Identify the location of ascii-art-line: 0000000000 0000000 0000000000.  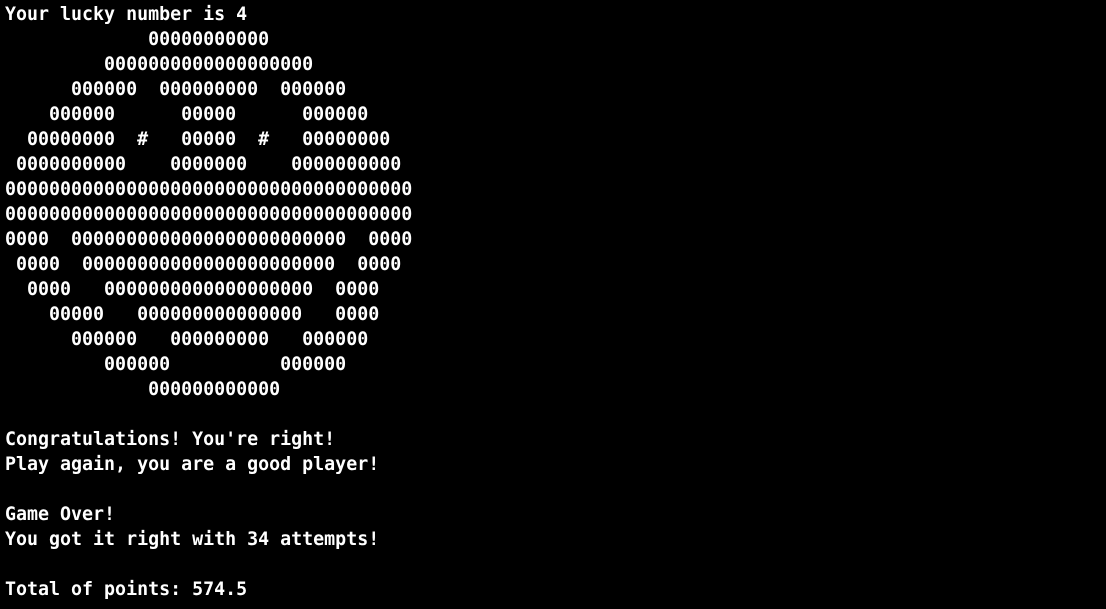
(203, 164).